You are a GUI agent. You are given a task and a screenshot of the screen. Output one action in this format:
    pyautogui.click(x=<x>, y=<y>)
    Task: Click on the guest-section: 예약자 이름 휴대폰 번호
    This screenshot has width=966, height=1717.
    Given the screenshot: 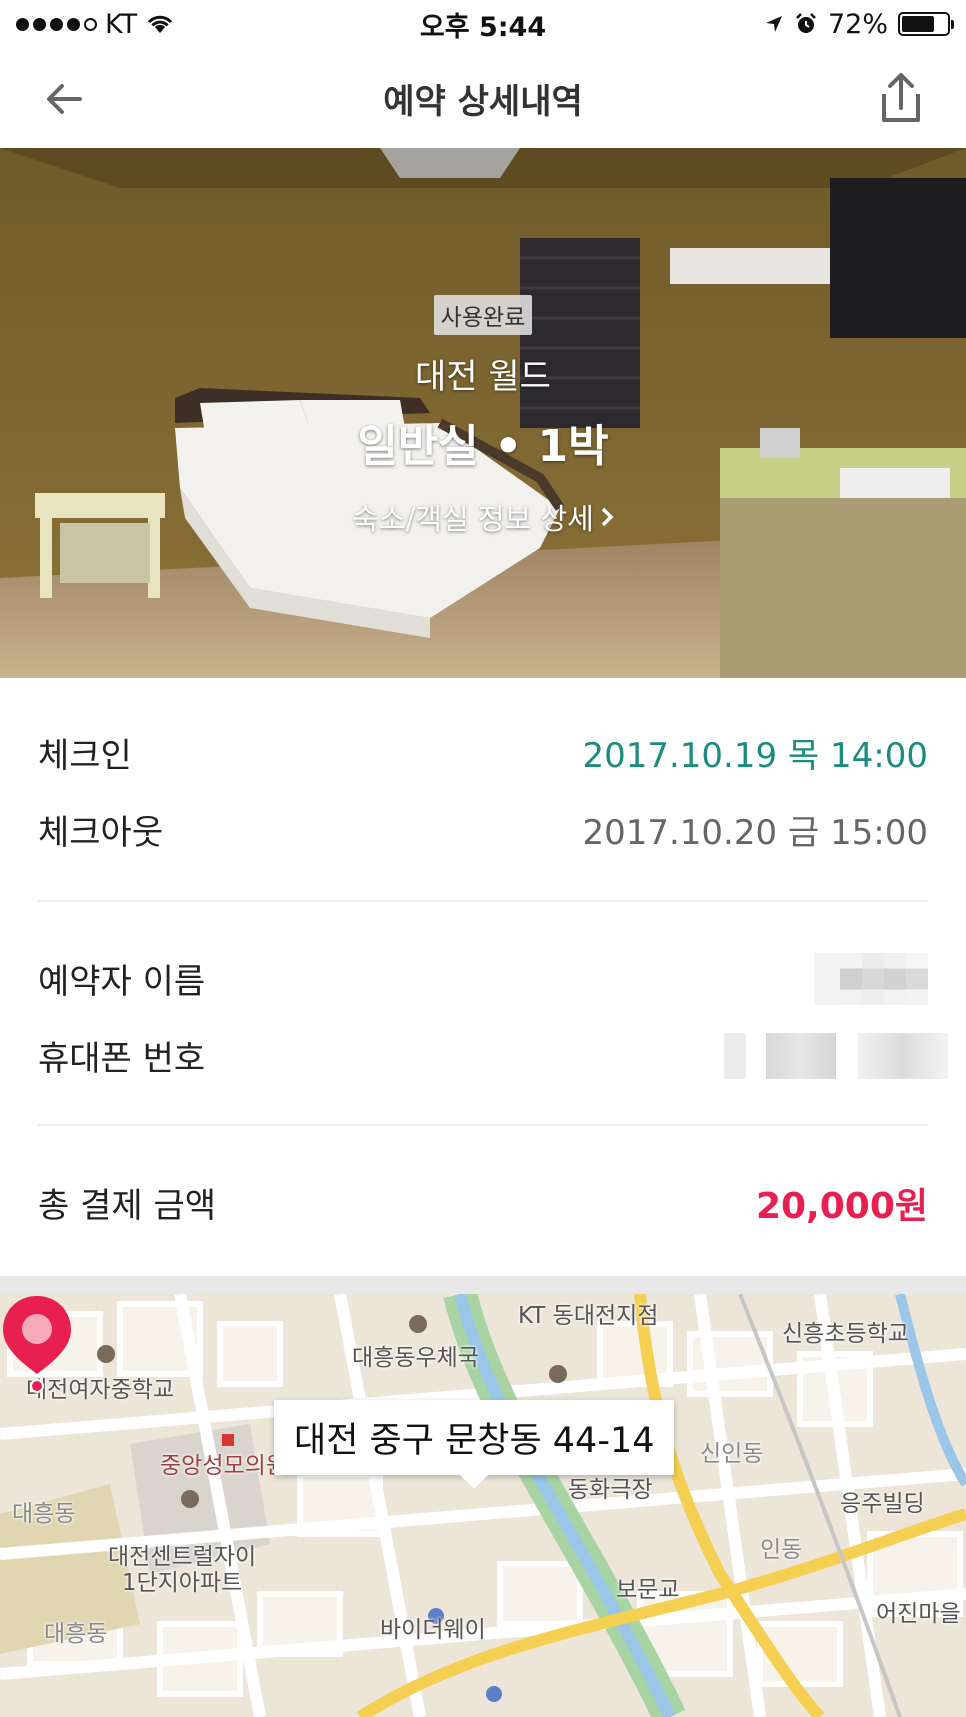 What is the action you would take?
    pyautogui.click(x=493, y=1017)
    